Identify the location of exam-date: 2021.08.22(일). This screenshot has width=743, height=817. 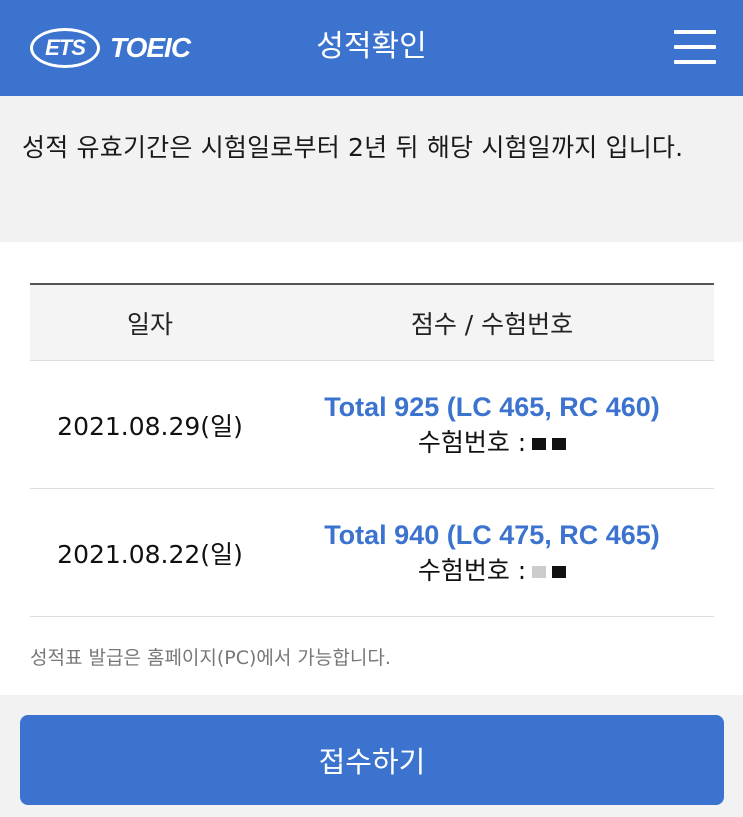
(150, 554).